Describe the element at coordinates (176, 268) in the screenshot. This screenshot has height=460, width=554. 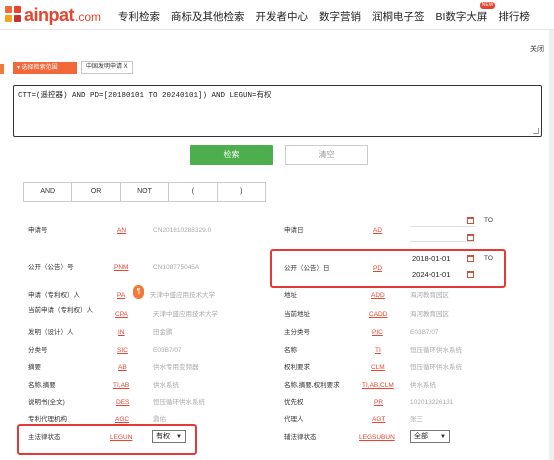
I see `field-value: CN108775045A` at that location.